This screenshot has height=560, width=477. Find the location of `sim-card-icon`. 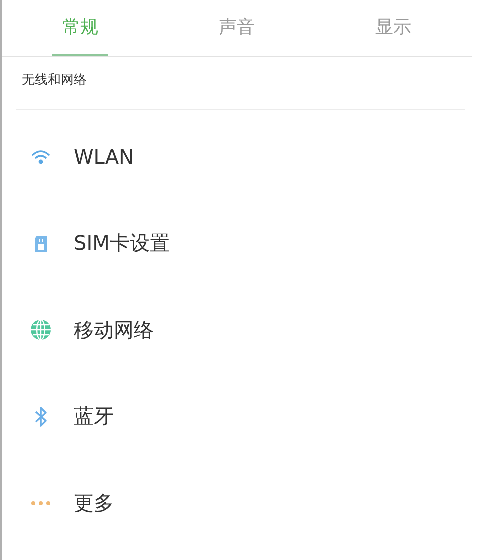

sim-card-icon is located at coordinates (41, 243).